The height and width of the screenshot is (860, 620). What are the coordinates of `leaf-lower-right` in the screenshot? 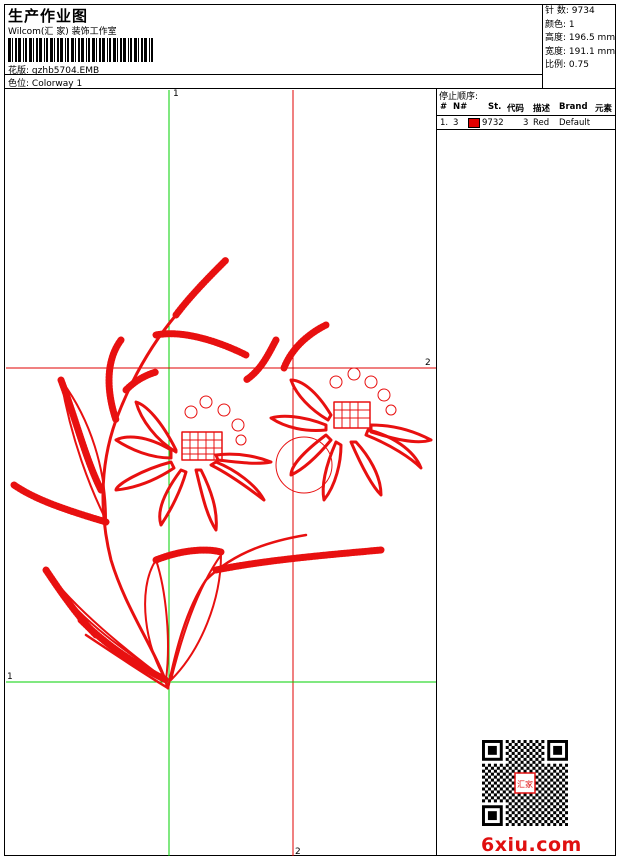 It's located at (298, 560).